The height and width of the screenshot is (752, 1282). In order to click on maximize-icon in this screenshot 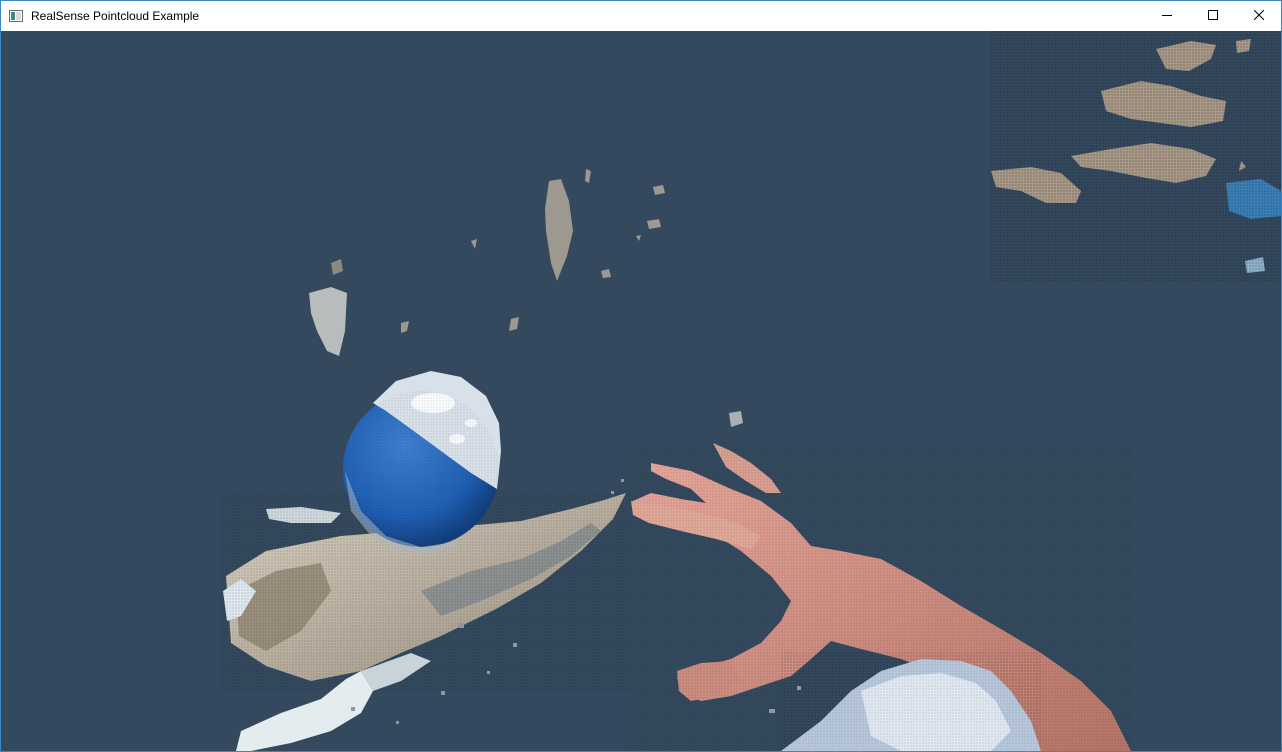, I will do `click(1213, 16)`.